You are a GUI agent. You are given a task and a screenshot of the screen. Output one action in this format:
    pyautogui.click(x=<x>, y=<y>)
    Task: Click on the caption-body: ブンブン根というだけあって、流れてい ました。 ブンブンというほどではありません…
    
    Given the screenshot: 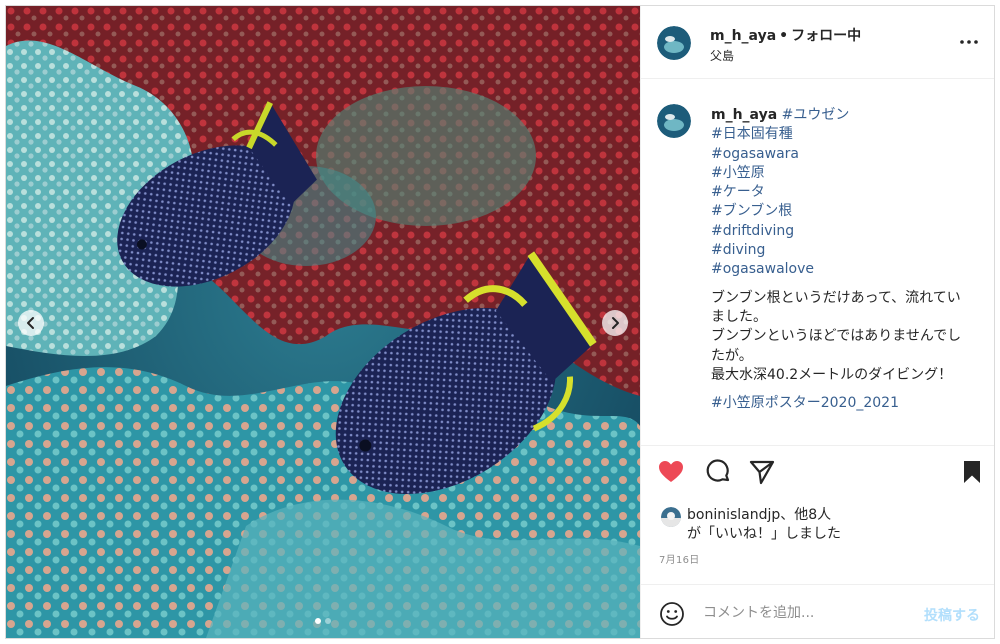 What is the action you would take?
    pyautogui.click(x=848, y=337)
    